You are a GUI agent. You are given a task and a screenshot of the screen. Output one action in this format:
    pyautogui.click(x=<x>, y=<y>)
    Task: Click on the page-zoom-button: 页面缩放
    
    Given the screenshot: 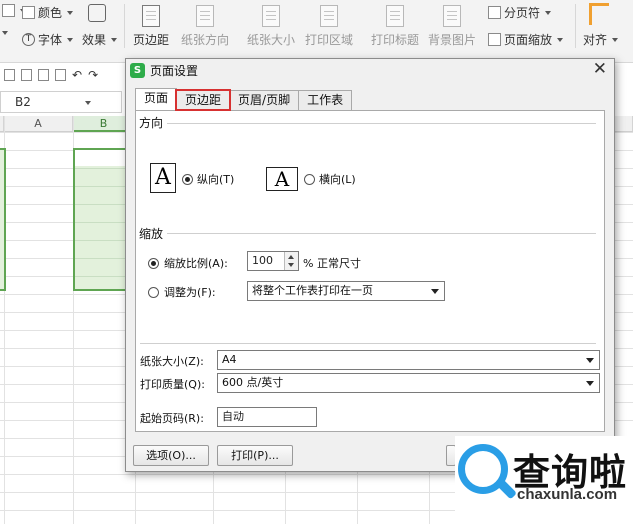 What is the action you would take?
    pyautogui.click(x=526, y=39)
    